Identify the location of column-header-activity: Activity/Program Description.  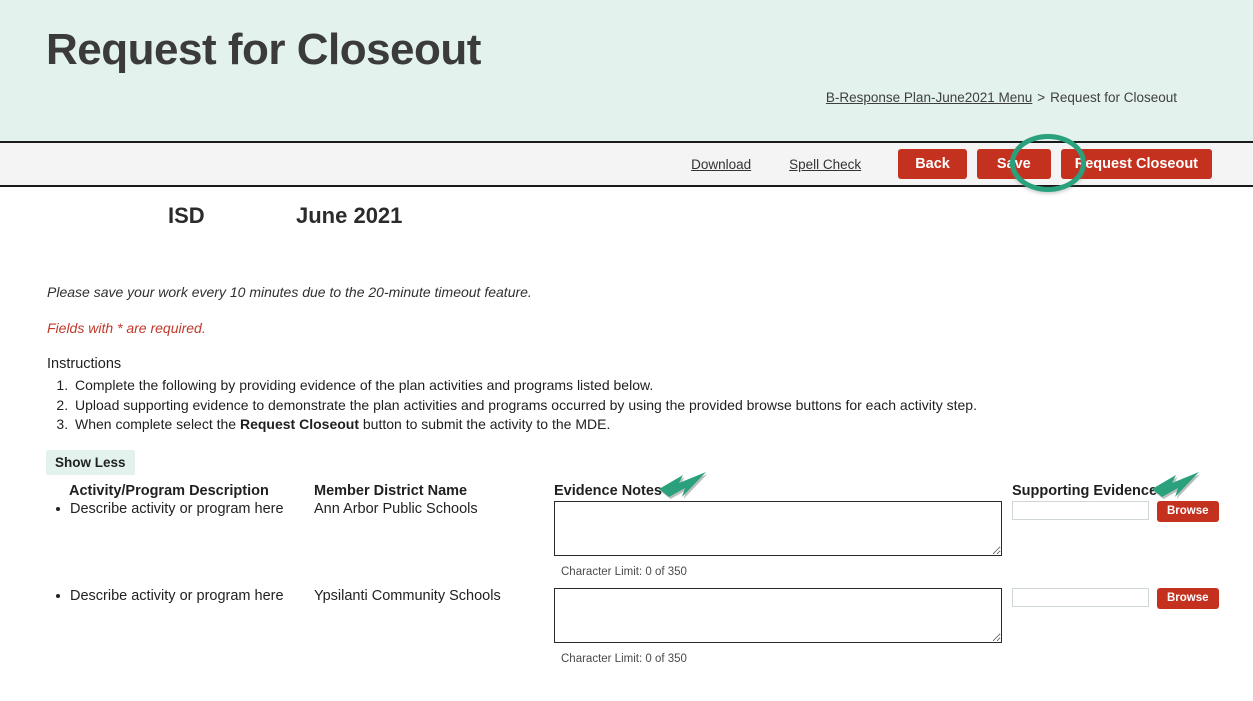
(169, 491).